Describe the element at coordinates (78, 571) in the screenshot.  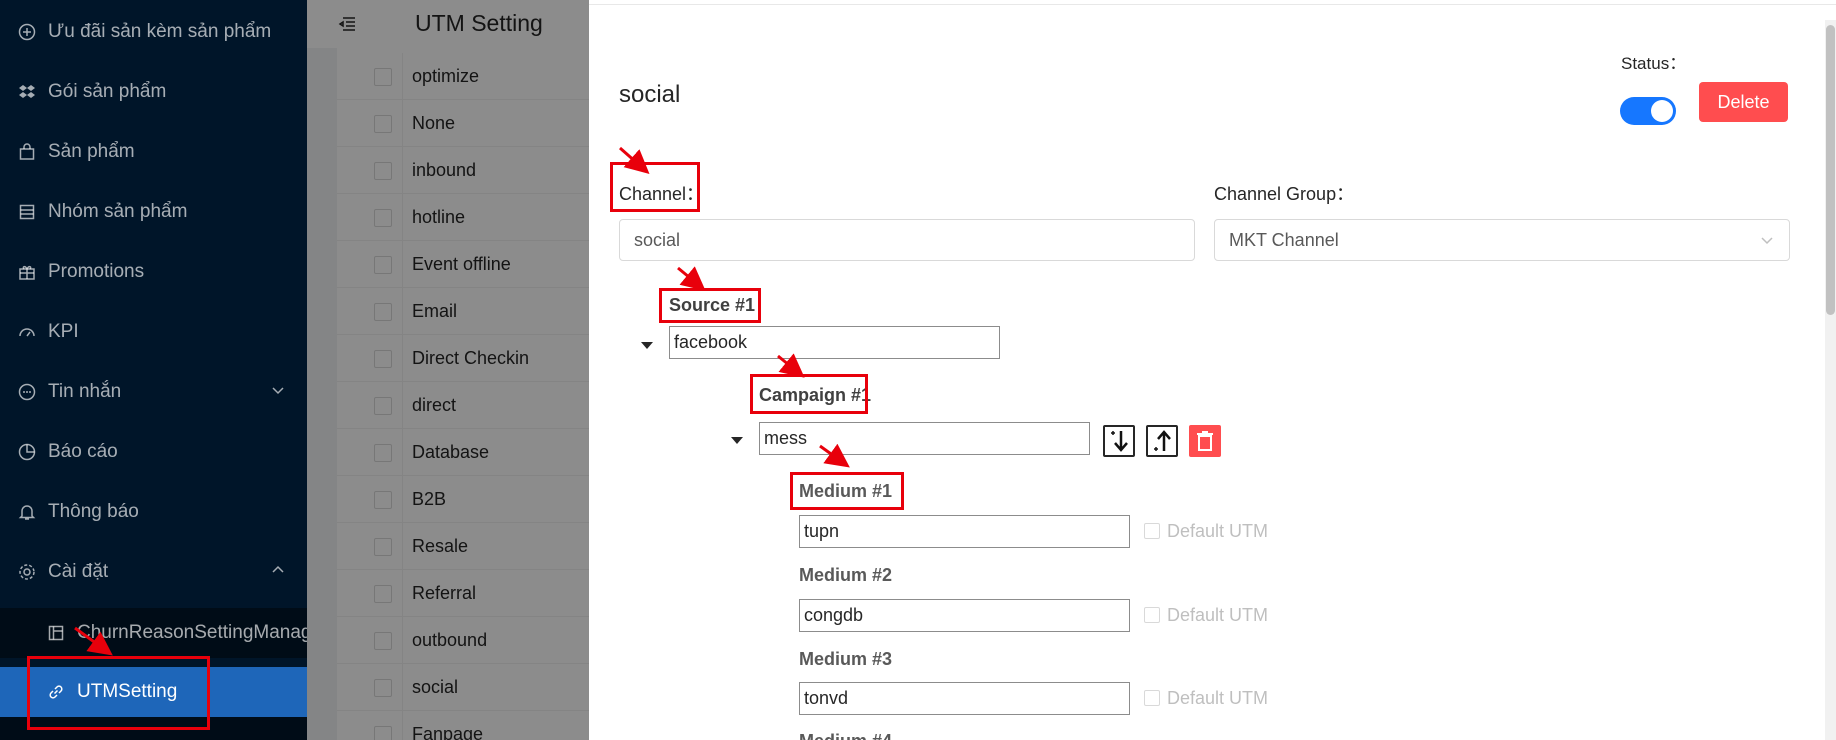
I see `sidebar-item-label: Cài đặt` at that location.